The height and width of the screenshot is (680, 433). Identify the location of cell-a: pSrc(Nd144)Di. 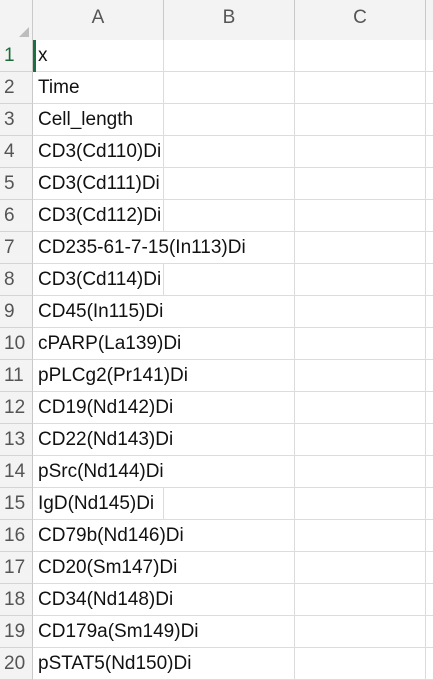
(98, 472).